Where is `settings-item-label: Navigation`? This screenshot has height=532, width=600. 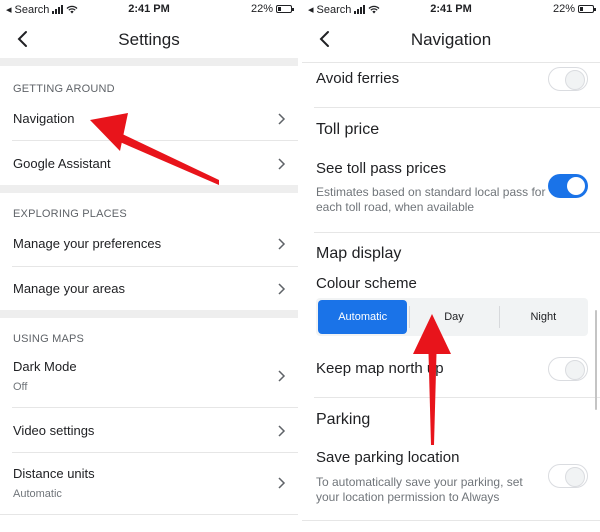 settings-item-label: Navigation is located at coordinates (44, 118).